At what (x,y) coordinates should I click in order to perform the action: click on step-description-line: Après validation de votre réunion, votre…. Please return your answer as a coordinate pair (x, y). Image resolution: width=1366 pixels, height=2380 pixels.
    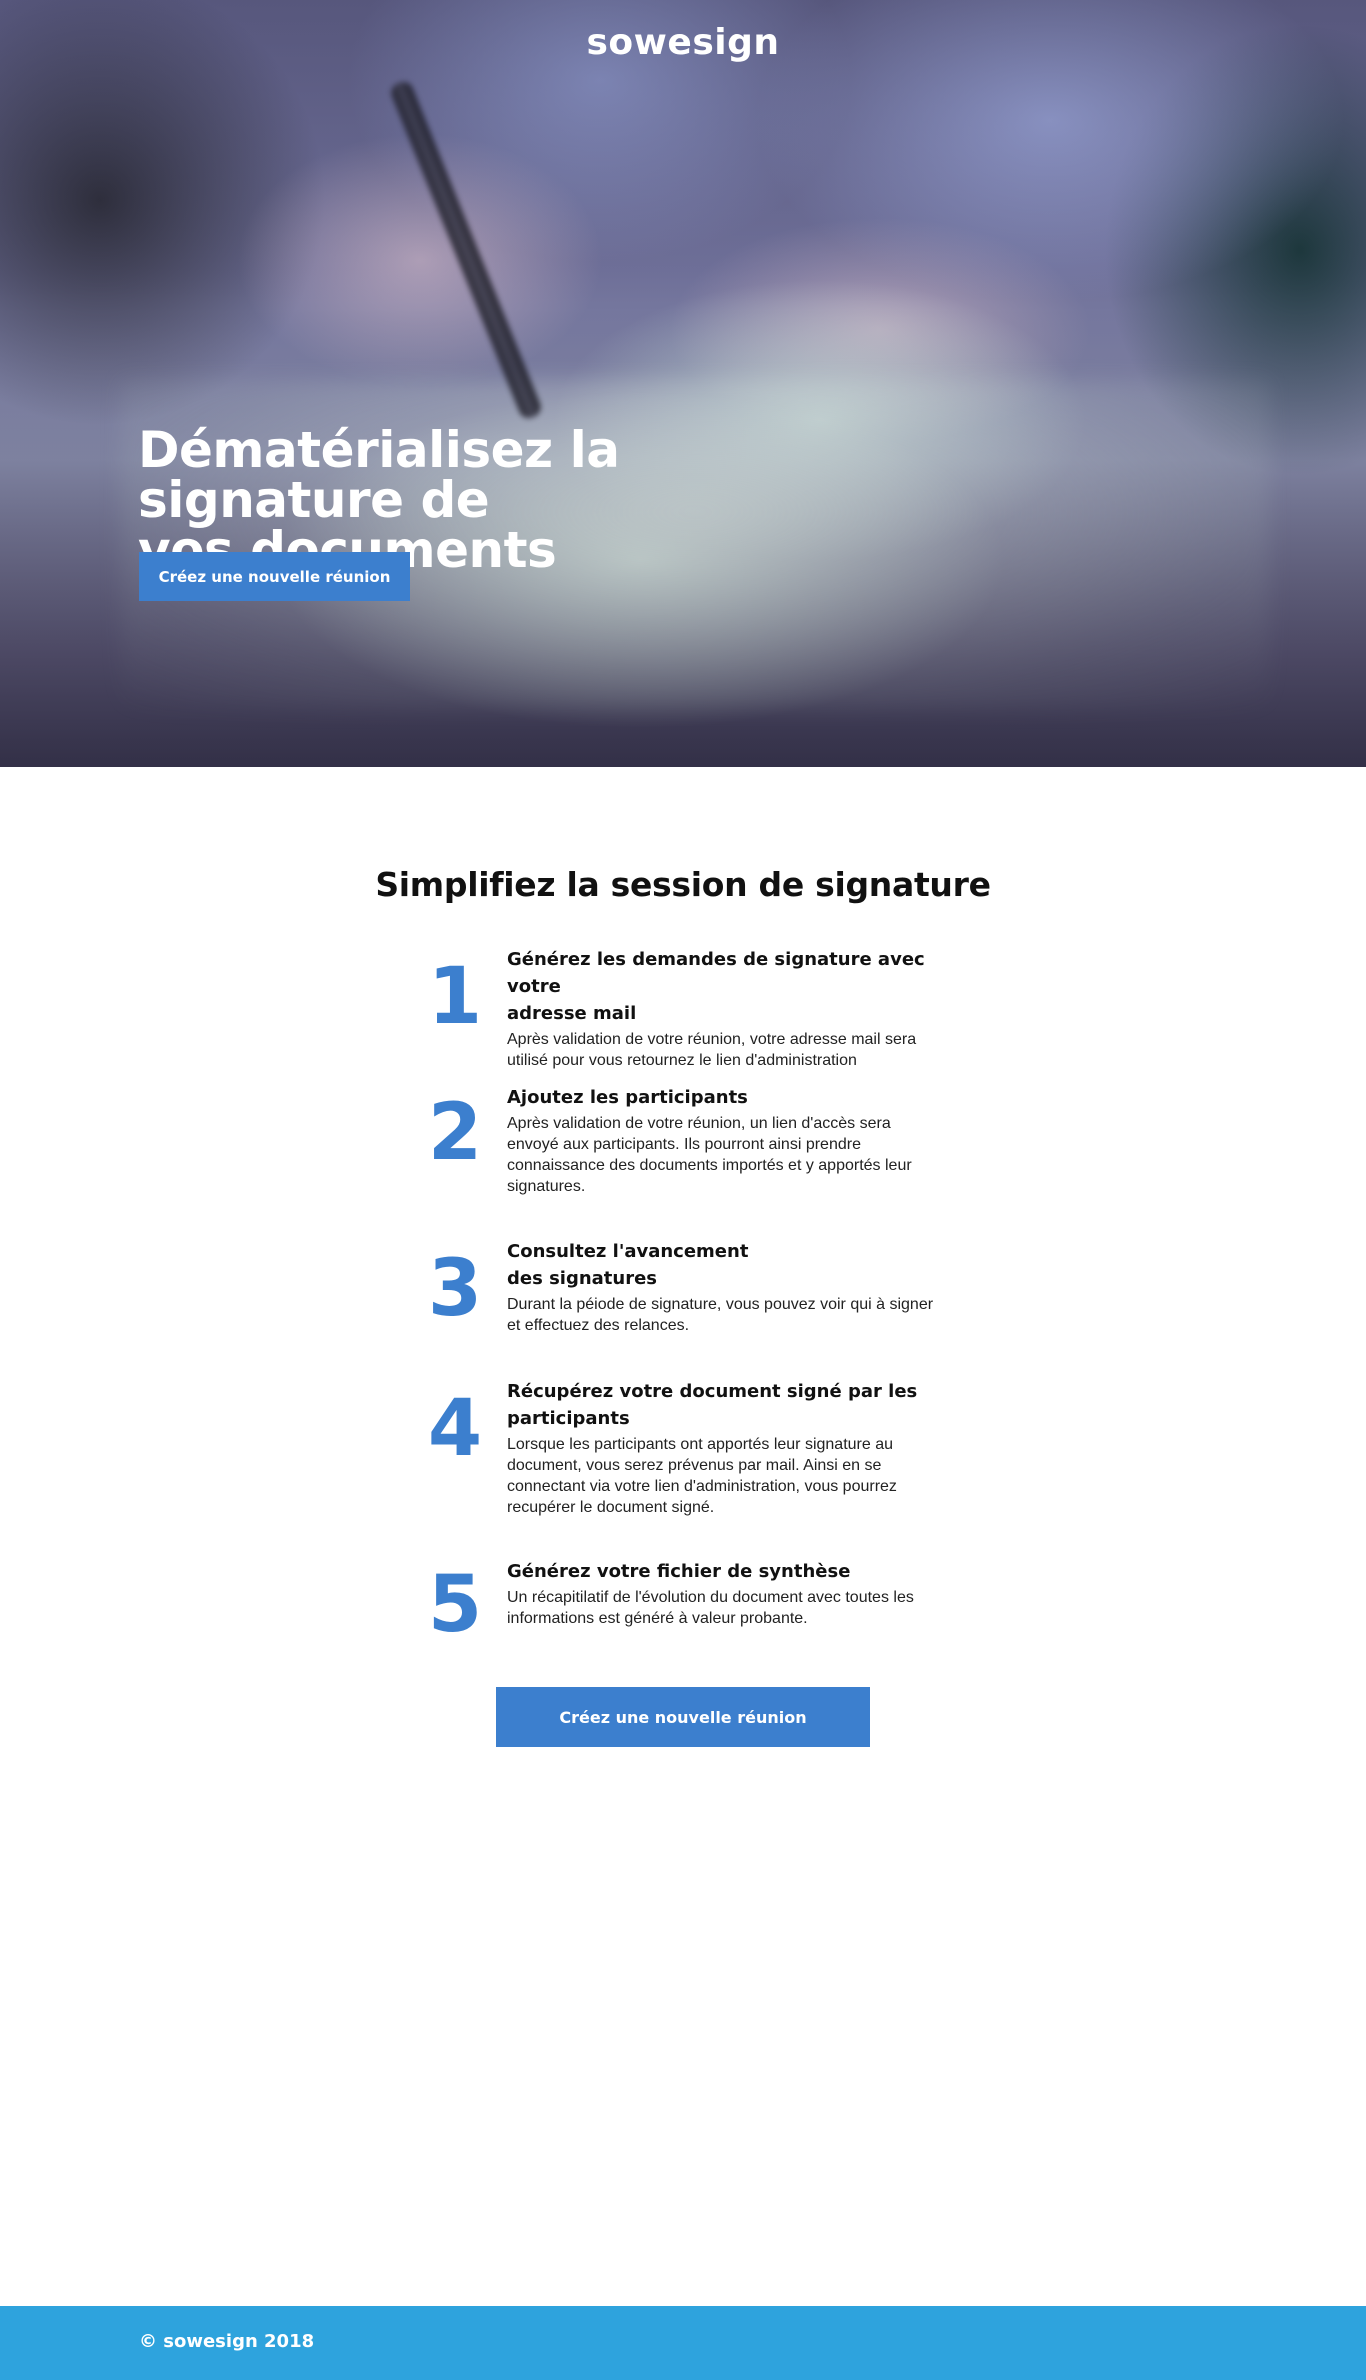
    Looking at the image, I should click on (712, 1039).